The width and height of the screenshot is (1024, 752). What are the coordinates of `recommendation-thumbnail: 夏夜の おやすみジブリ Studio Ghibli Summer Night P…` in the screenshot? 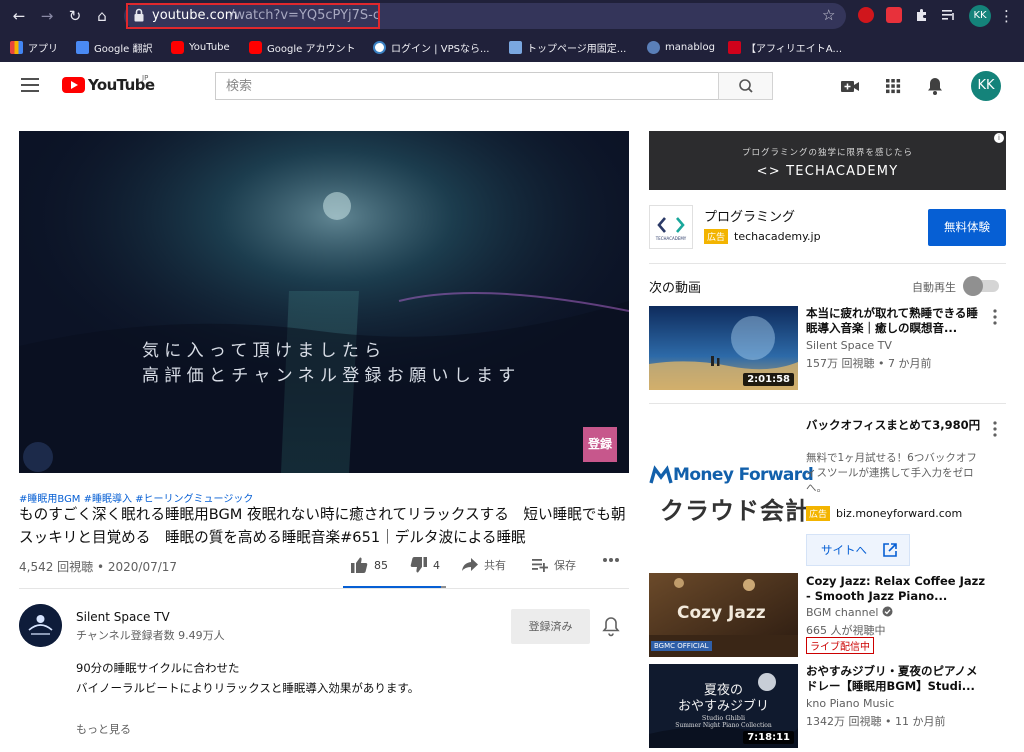 It's located at (723, 706).